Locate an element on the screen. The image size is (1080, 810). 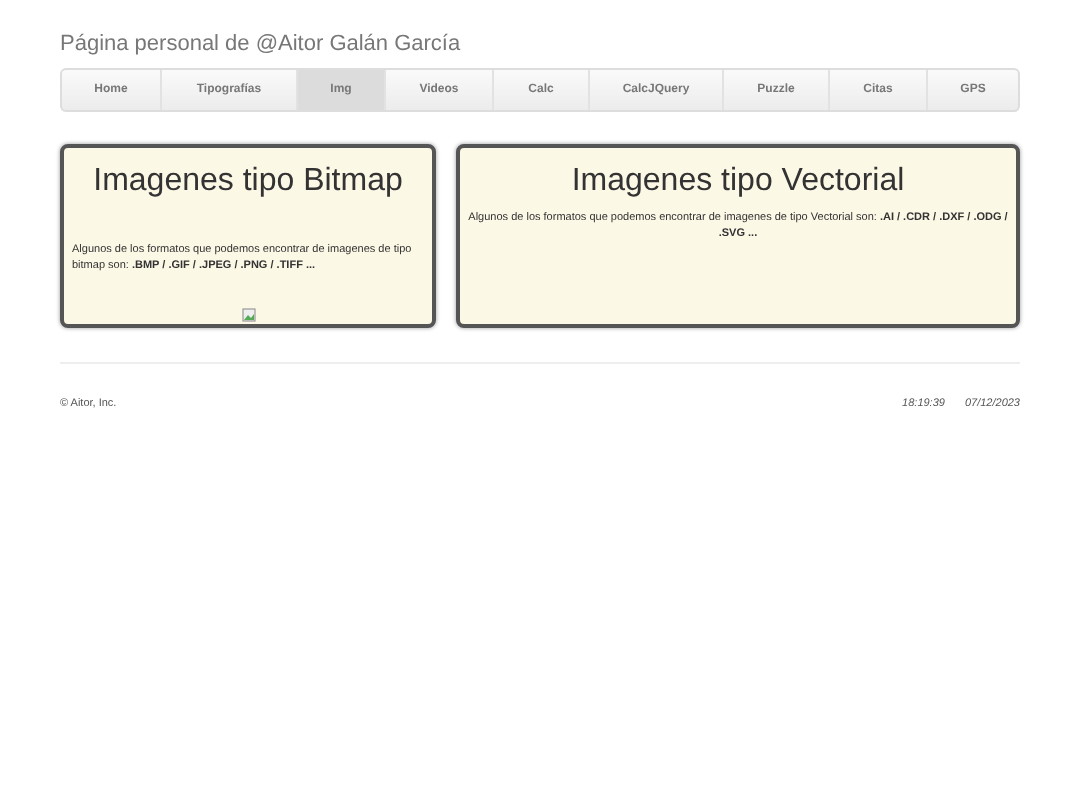
card-title: Imagenes tipo Bitmap is located at coordinates (248, 182).